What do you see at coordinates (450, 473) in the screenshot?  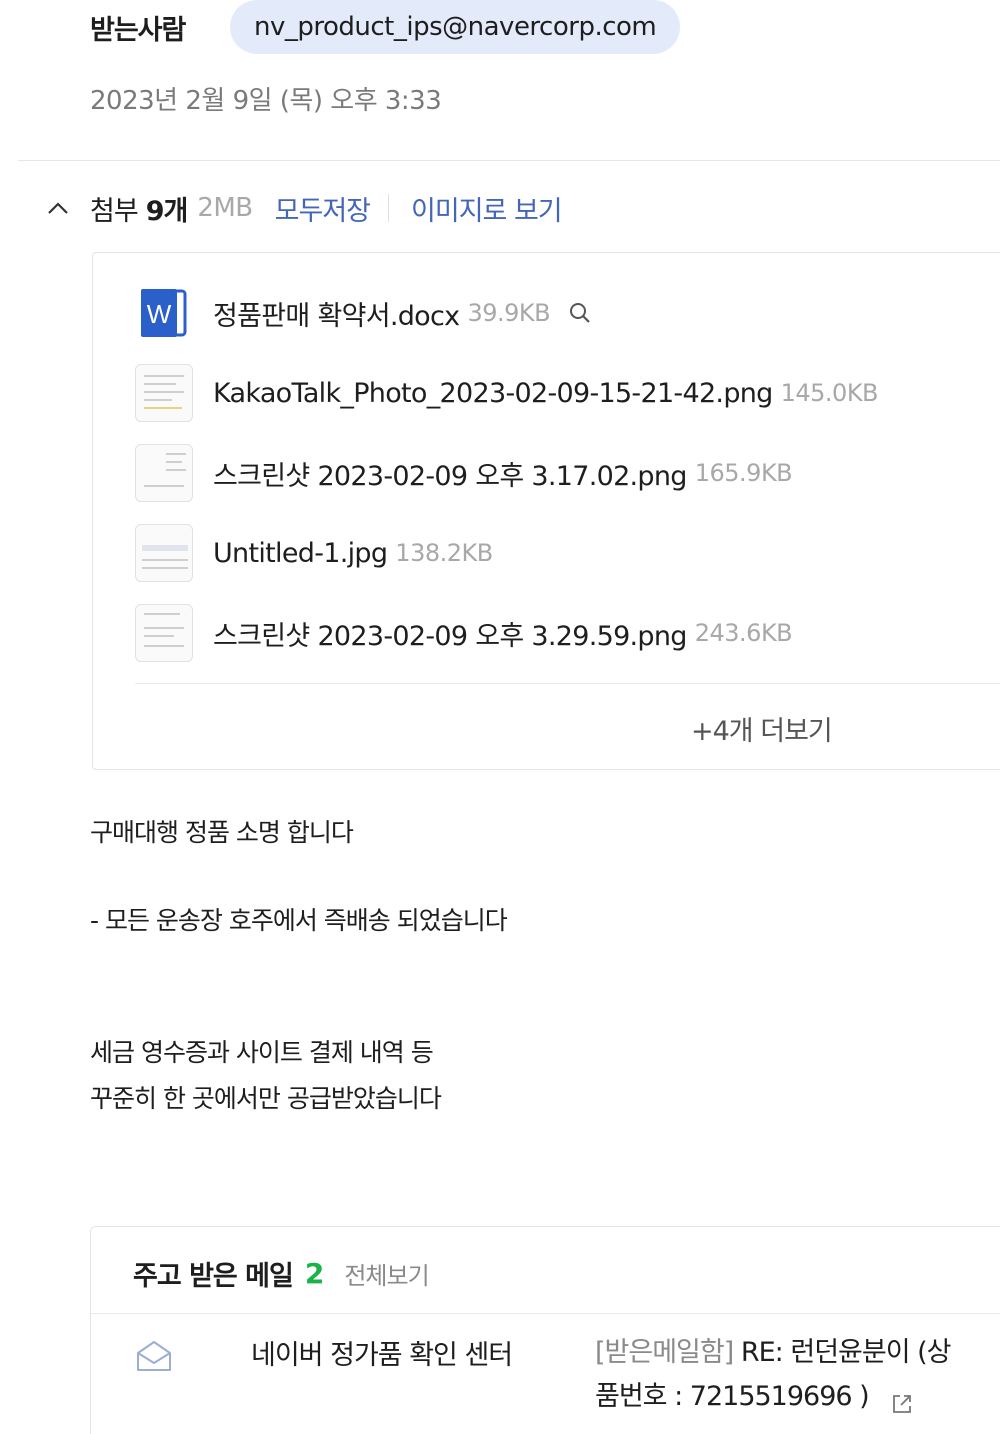 I see `attachment-name: 스크린샷 2023-02-09 오후 3.17.02.png` at bounding box center [450, 473].